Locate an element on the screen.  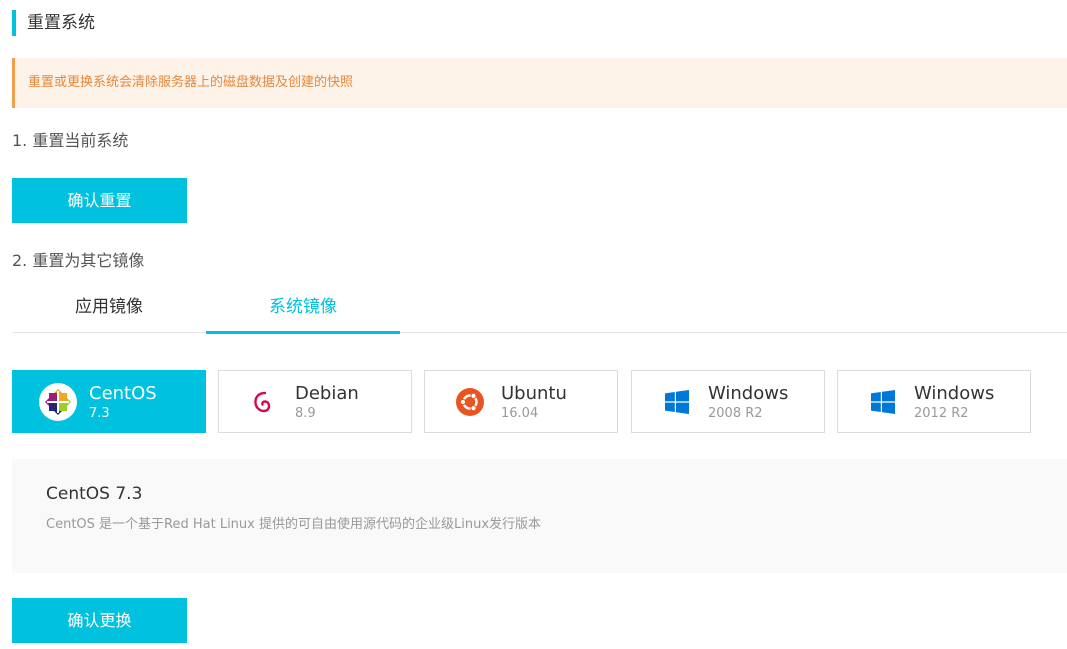
os-option-centos: CentOS 7.3 is located at coordinates (109, 401).